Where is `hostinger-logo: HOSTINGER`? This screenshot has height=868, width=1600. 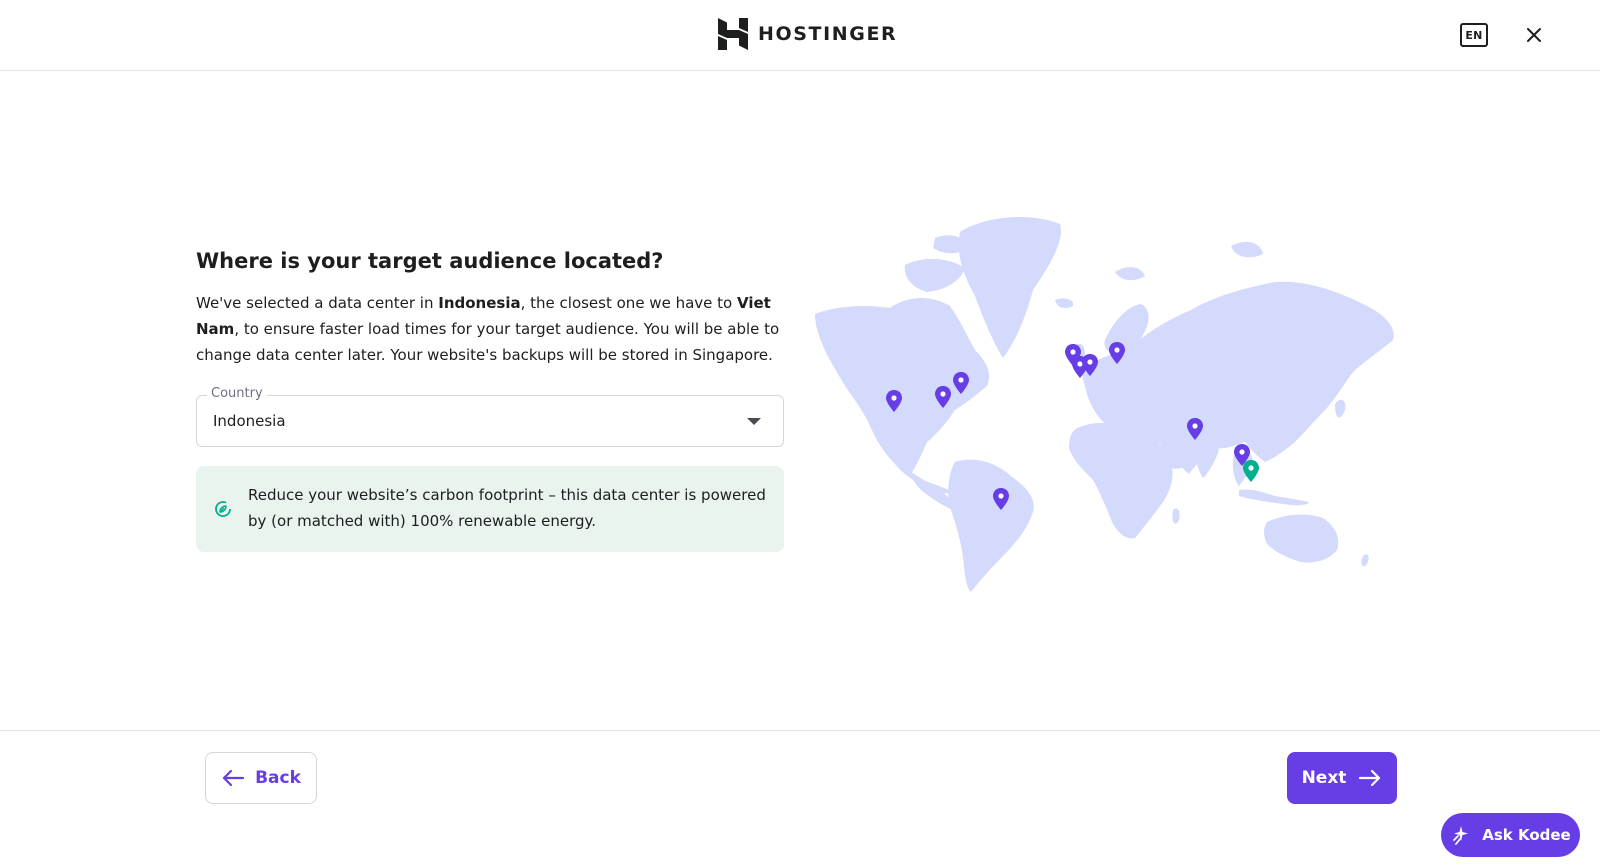 hostinger-logo: HOSTINGER is located at coordinates (807, 34).